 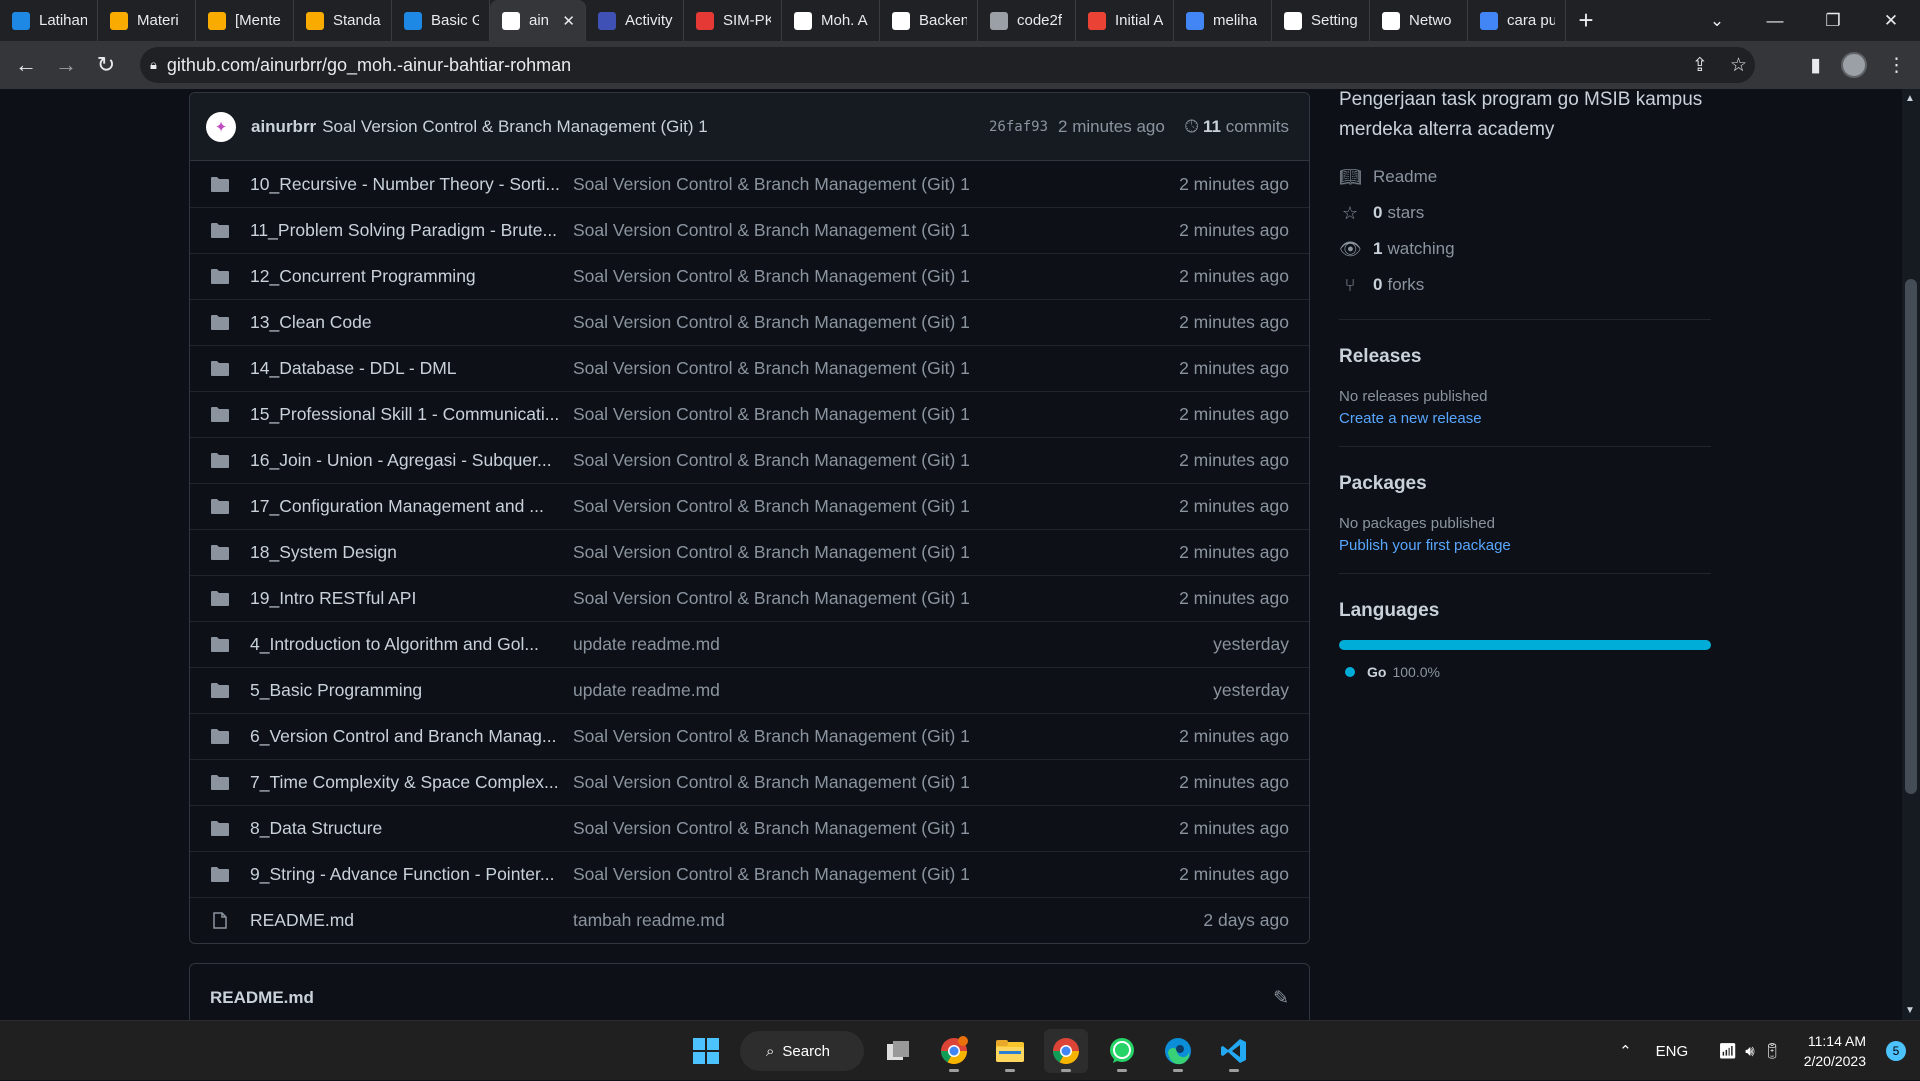 I want to click on readme-title: README.md, so click(x=262, y=998).